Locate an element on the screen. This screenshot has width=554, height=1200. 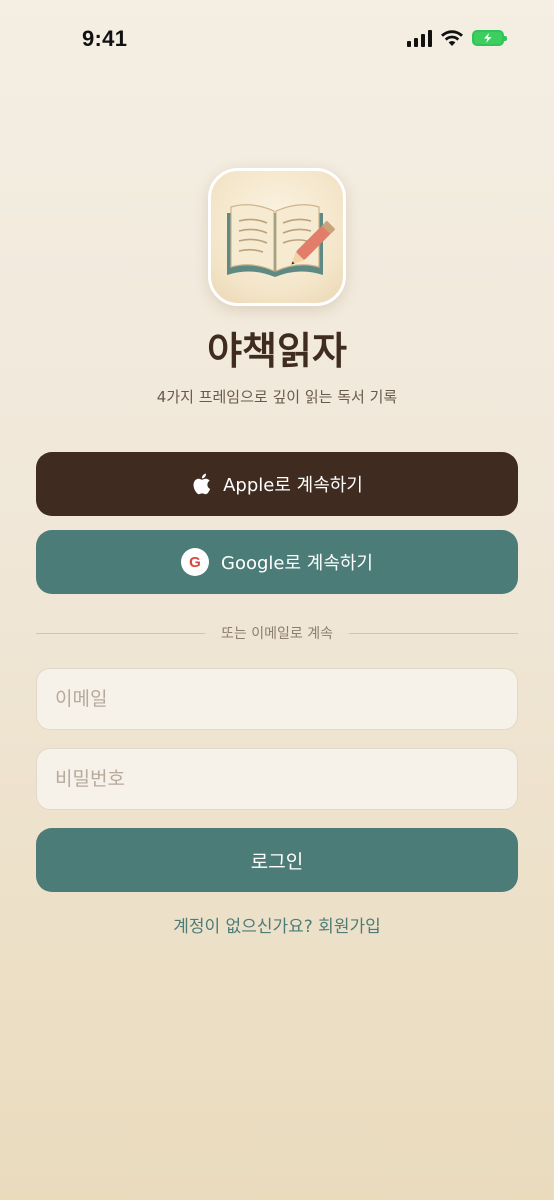
login-label: 로그인 is located at coordinates (277, 861).